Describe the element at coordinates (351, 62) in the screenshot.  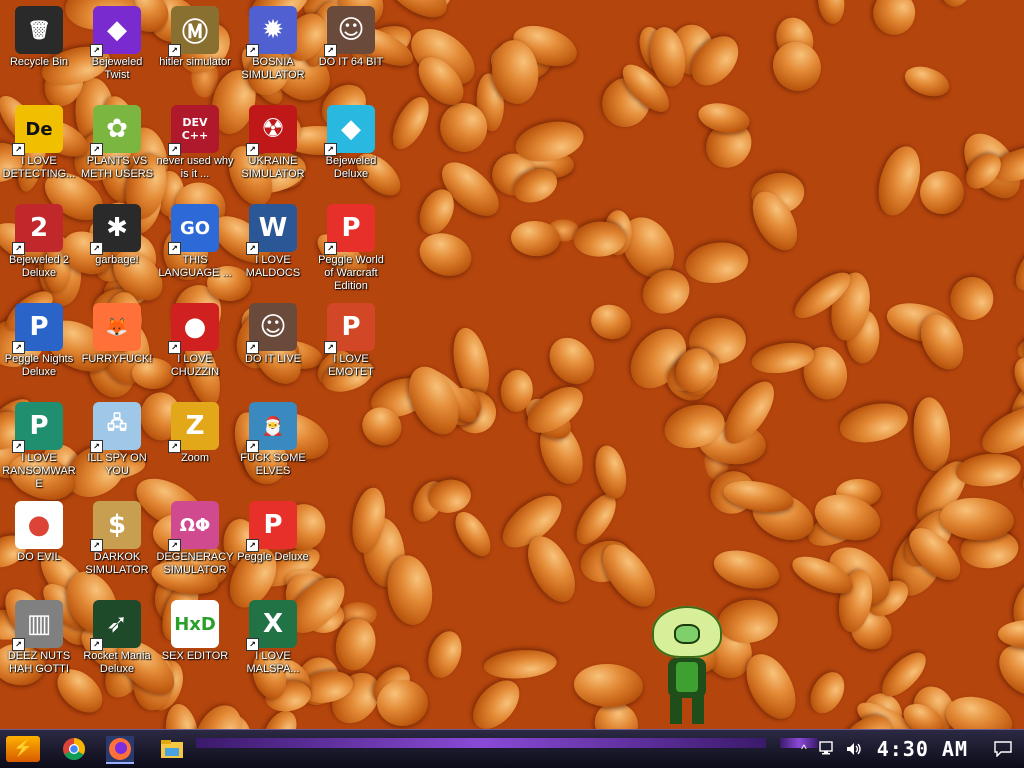
I see `desktop-icon-label: DO IT 64 BIT` at that location.